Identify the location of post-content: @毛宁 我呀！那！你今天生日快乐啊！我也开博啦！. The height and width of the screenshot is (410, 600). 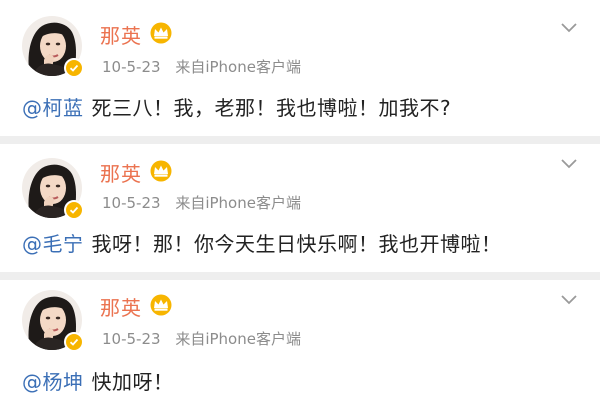
(262, 242).